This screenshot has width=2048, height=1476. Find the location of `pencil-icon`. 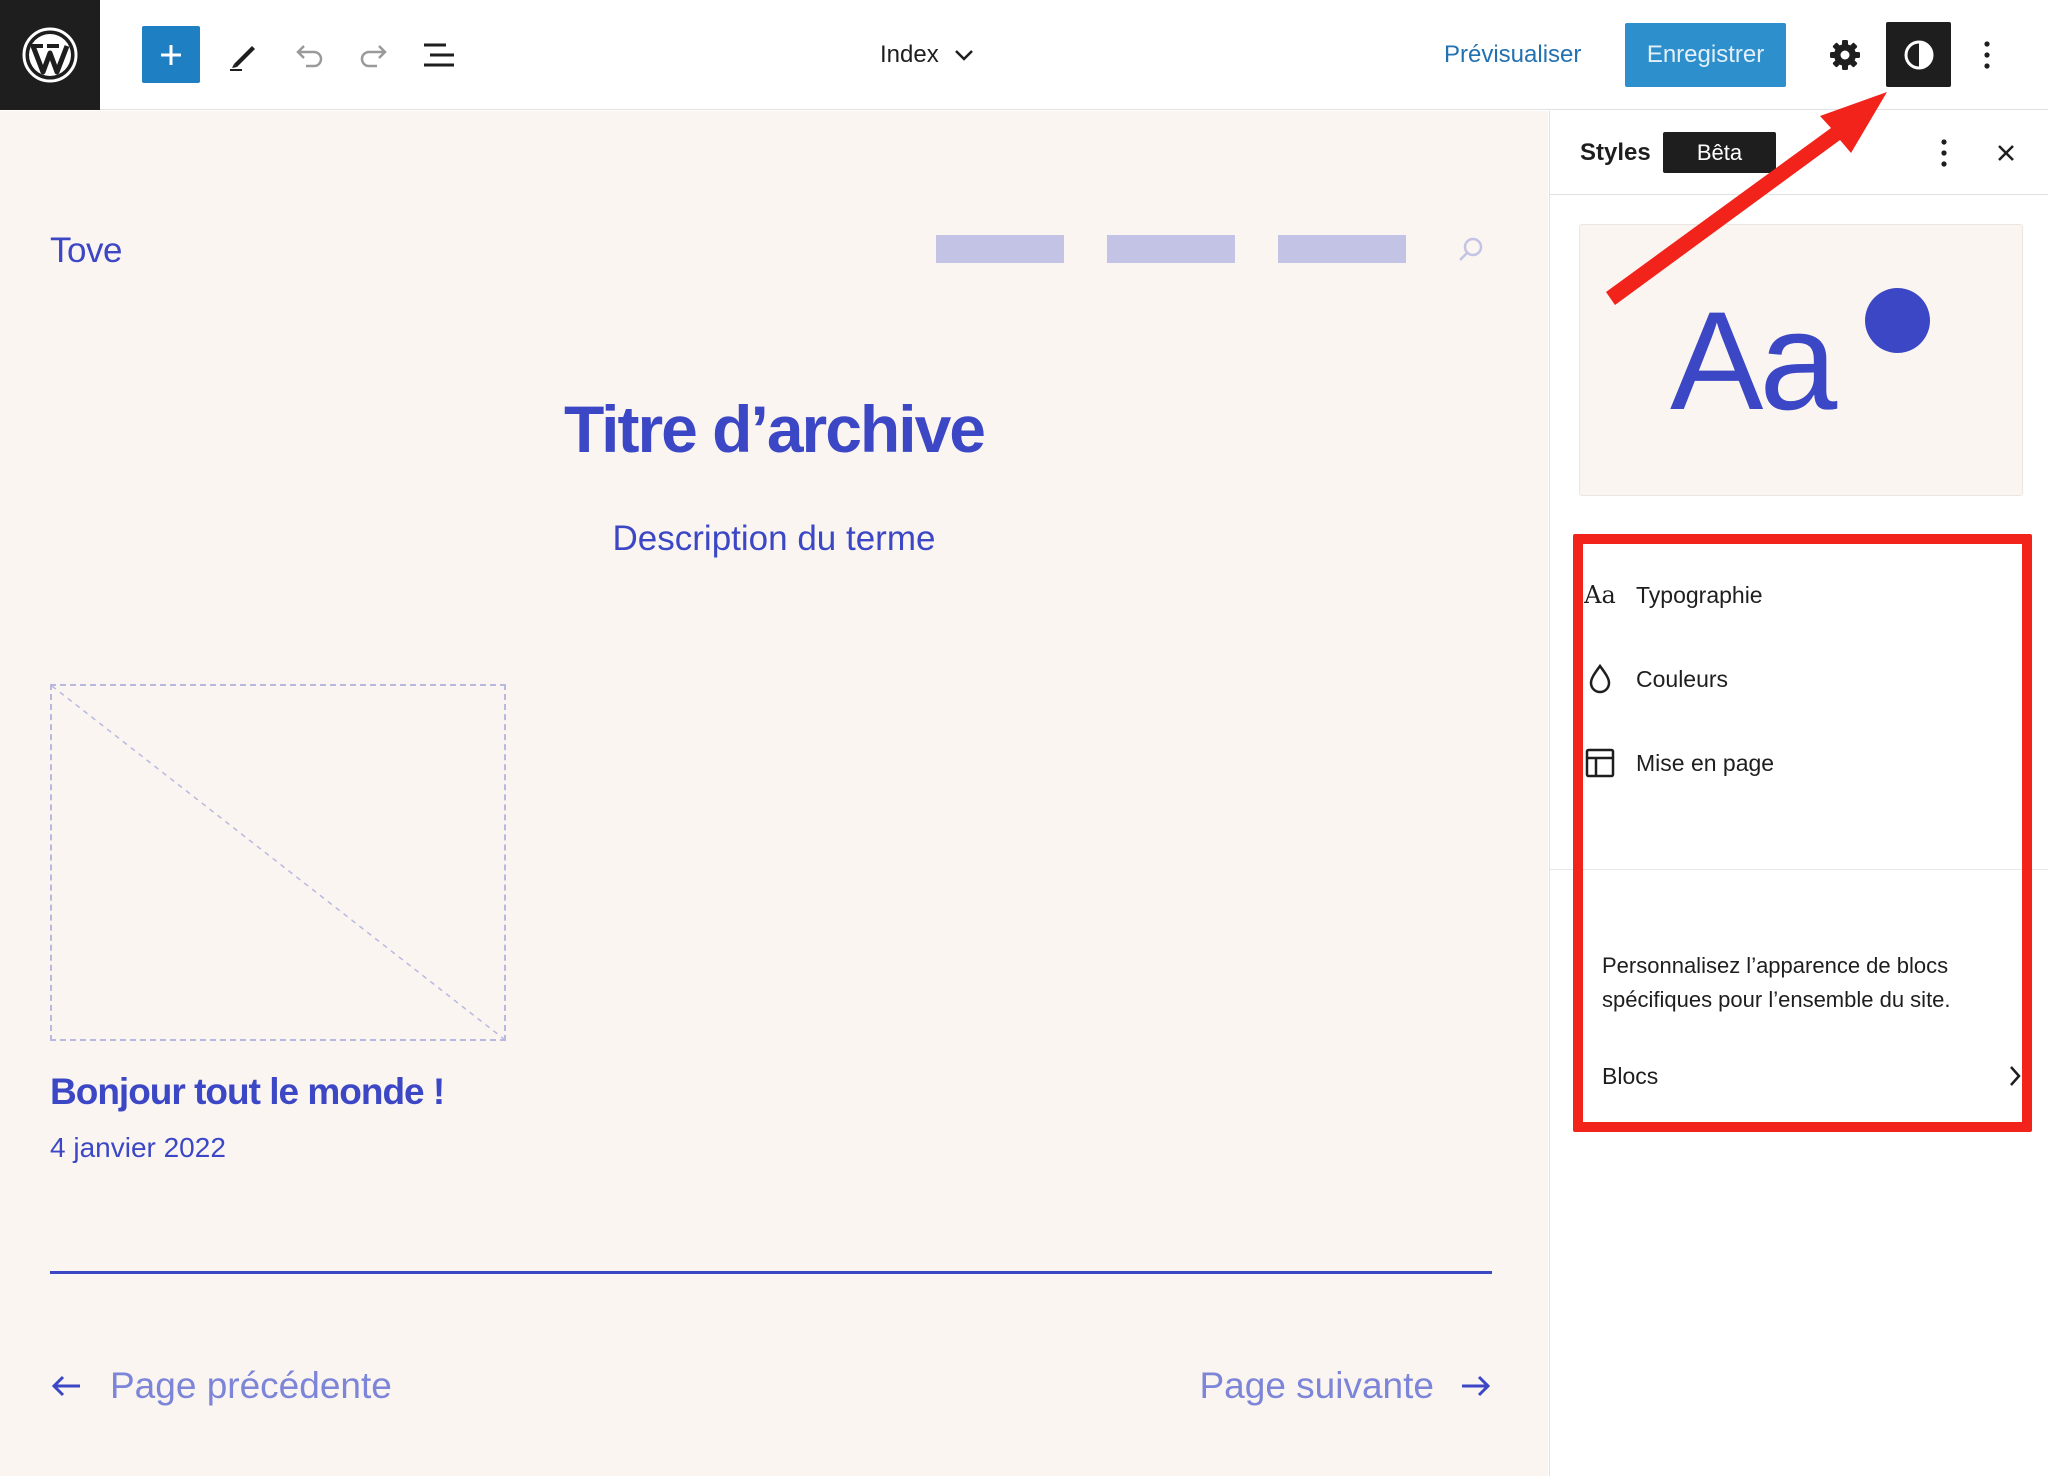

pencil-icon is located at coordinates (242, 58).